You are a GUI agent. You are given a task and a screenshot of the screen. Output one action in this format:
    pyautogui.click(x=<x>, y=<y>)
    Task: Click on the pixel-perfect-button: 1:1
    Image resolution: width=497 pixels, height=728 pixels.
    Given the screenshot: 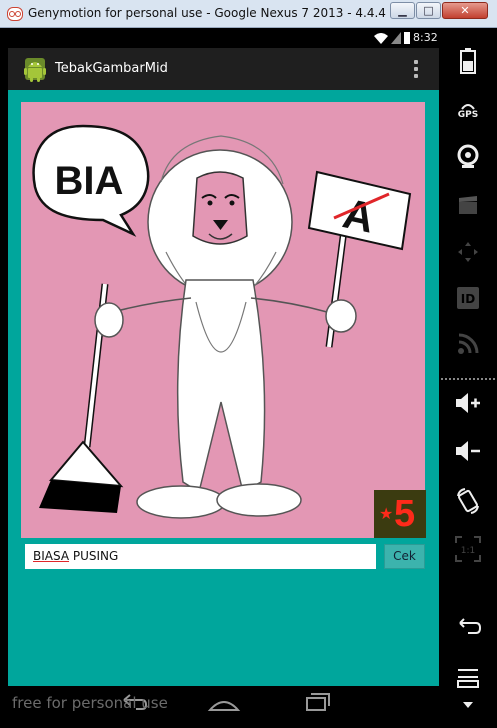 What is the action you would take?
    pyautogui.click(x=468, y=554)
    